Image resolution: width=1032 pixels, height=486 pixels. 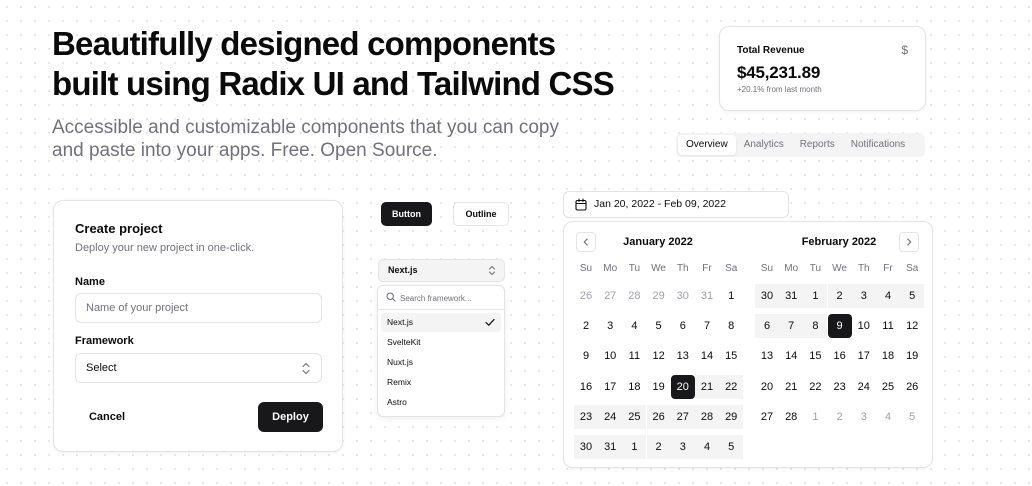 I want to click on list-item: Next.js, so click(x=441, y=322).